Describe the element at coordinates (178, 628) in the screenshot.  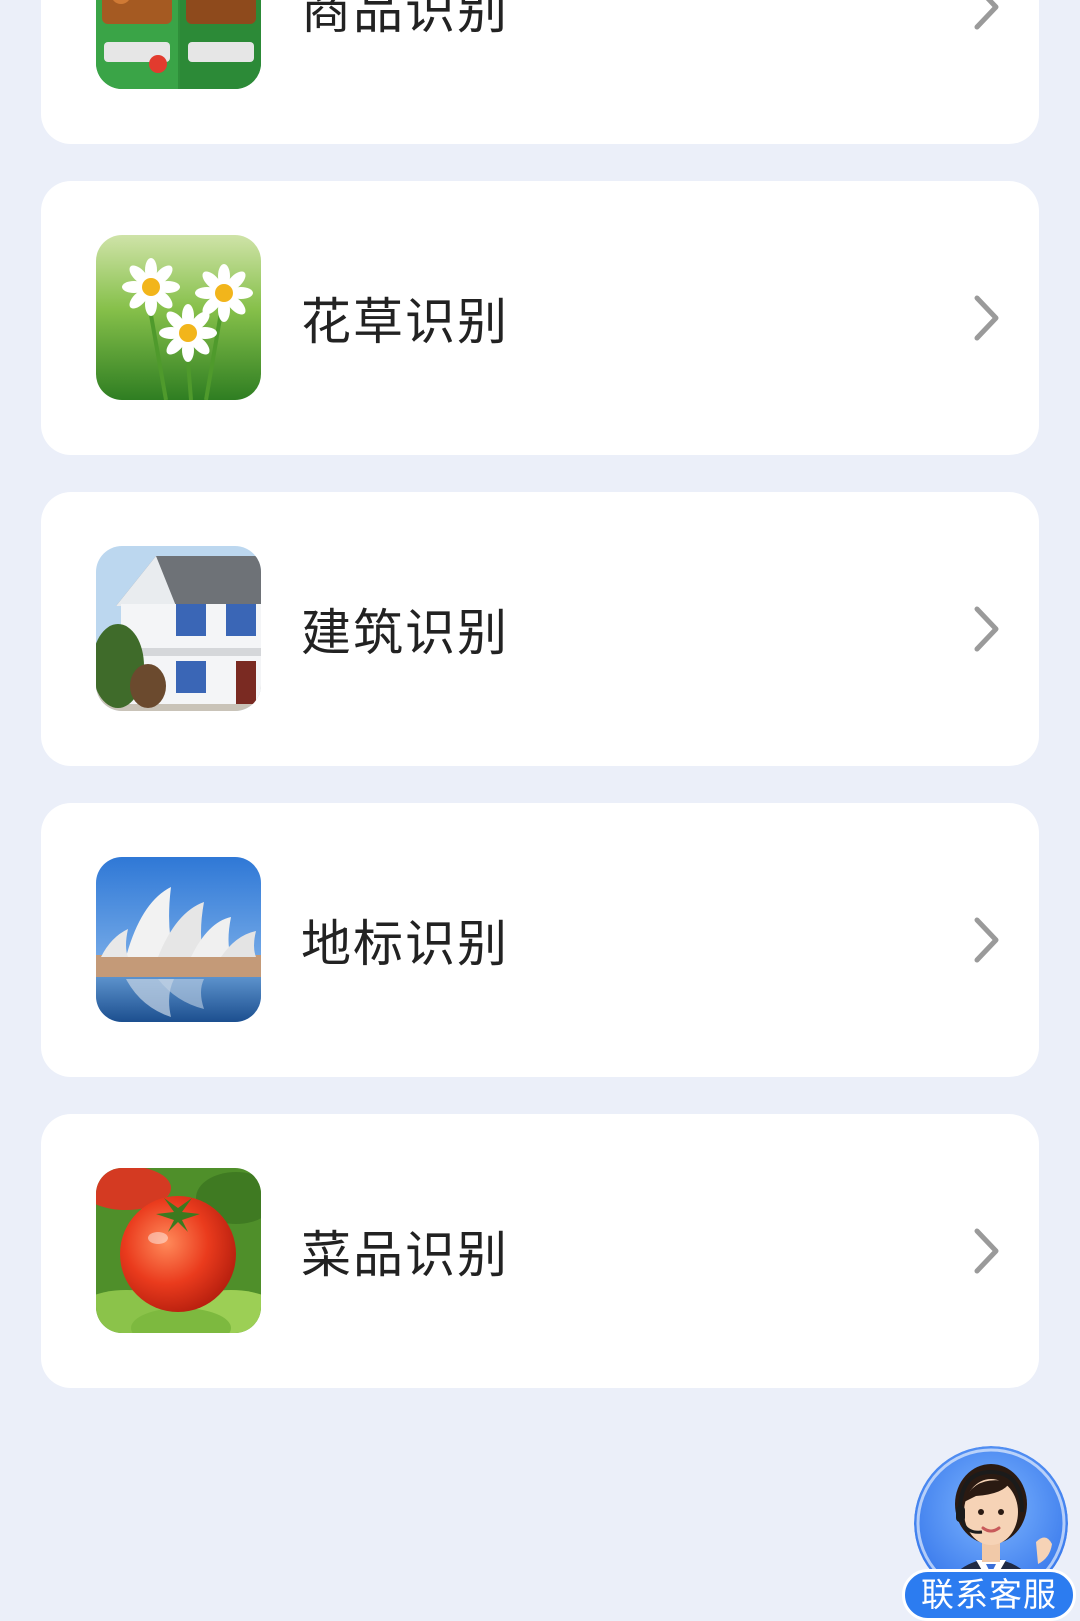
I see `building-image` at that location.